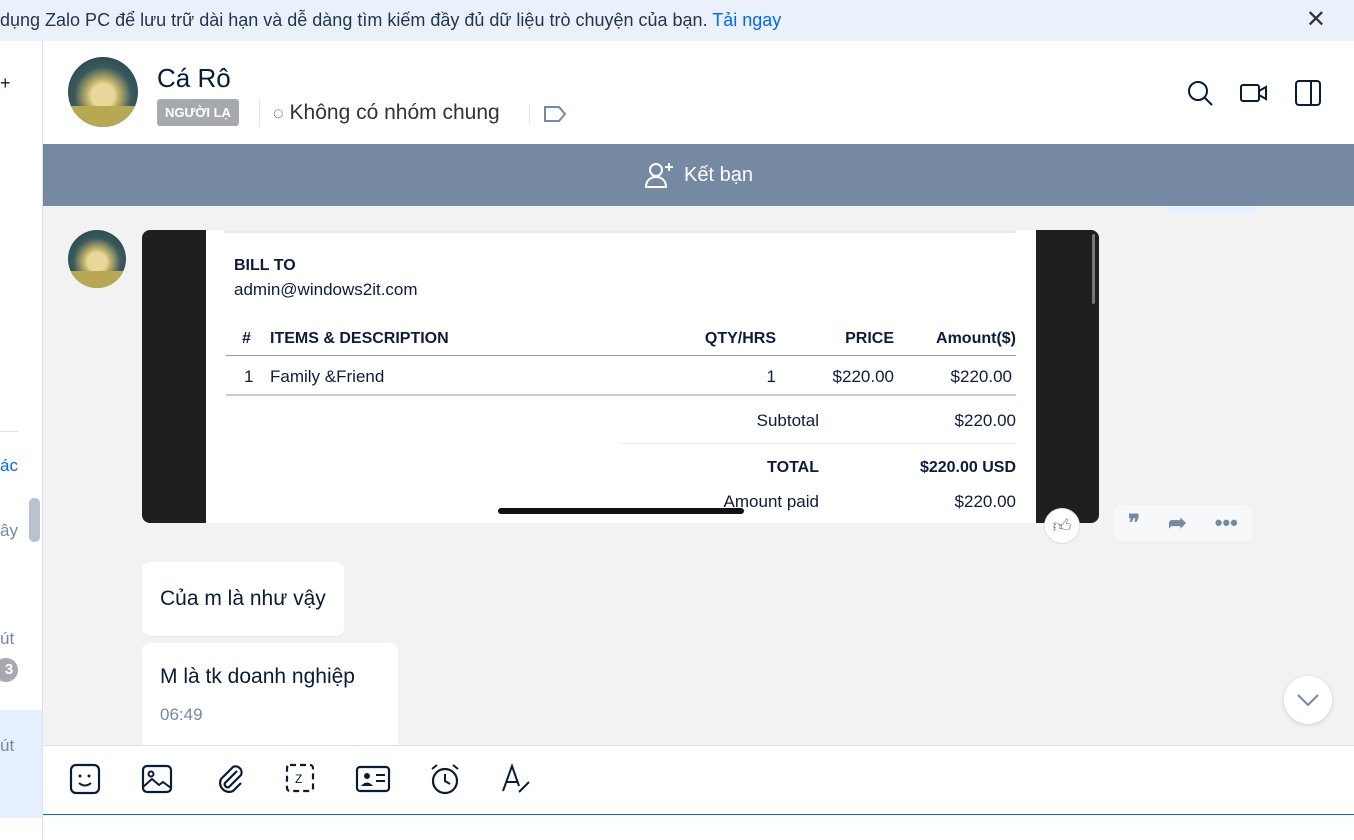 The height and width of the screenshot is (840, 1354). What do you see at coordinates (698, 92) in the screenshot?
I see `chat-header: Cá Rô NGƯỜI LẠ ◌ Không có nhóm chung` at bounding box center [698, 92].